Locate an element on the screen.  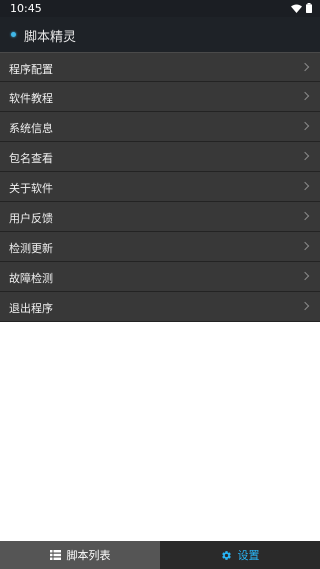
battery-icon is located at coordinates (309, 8).